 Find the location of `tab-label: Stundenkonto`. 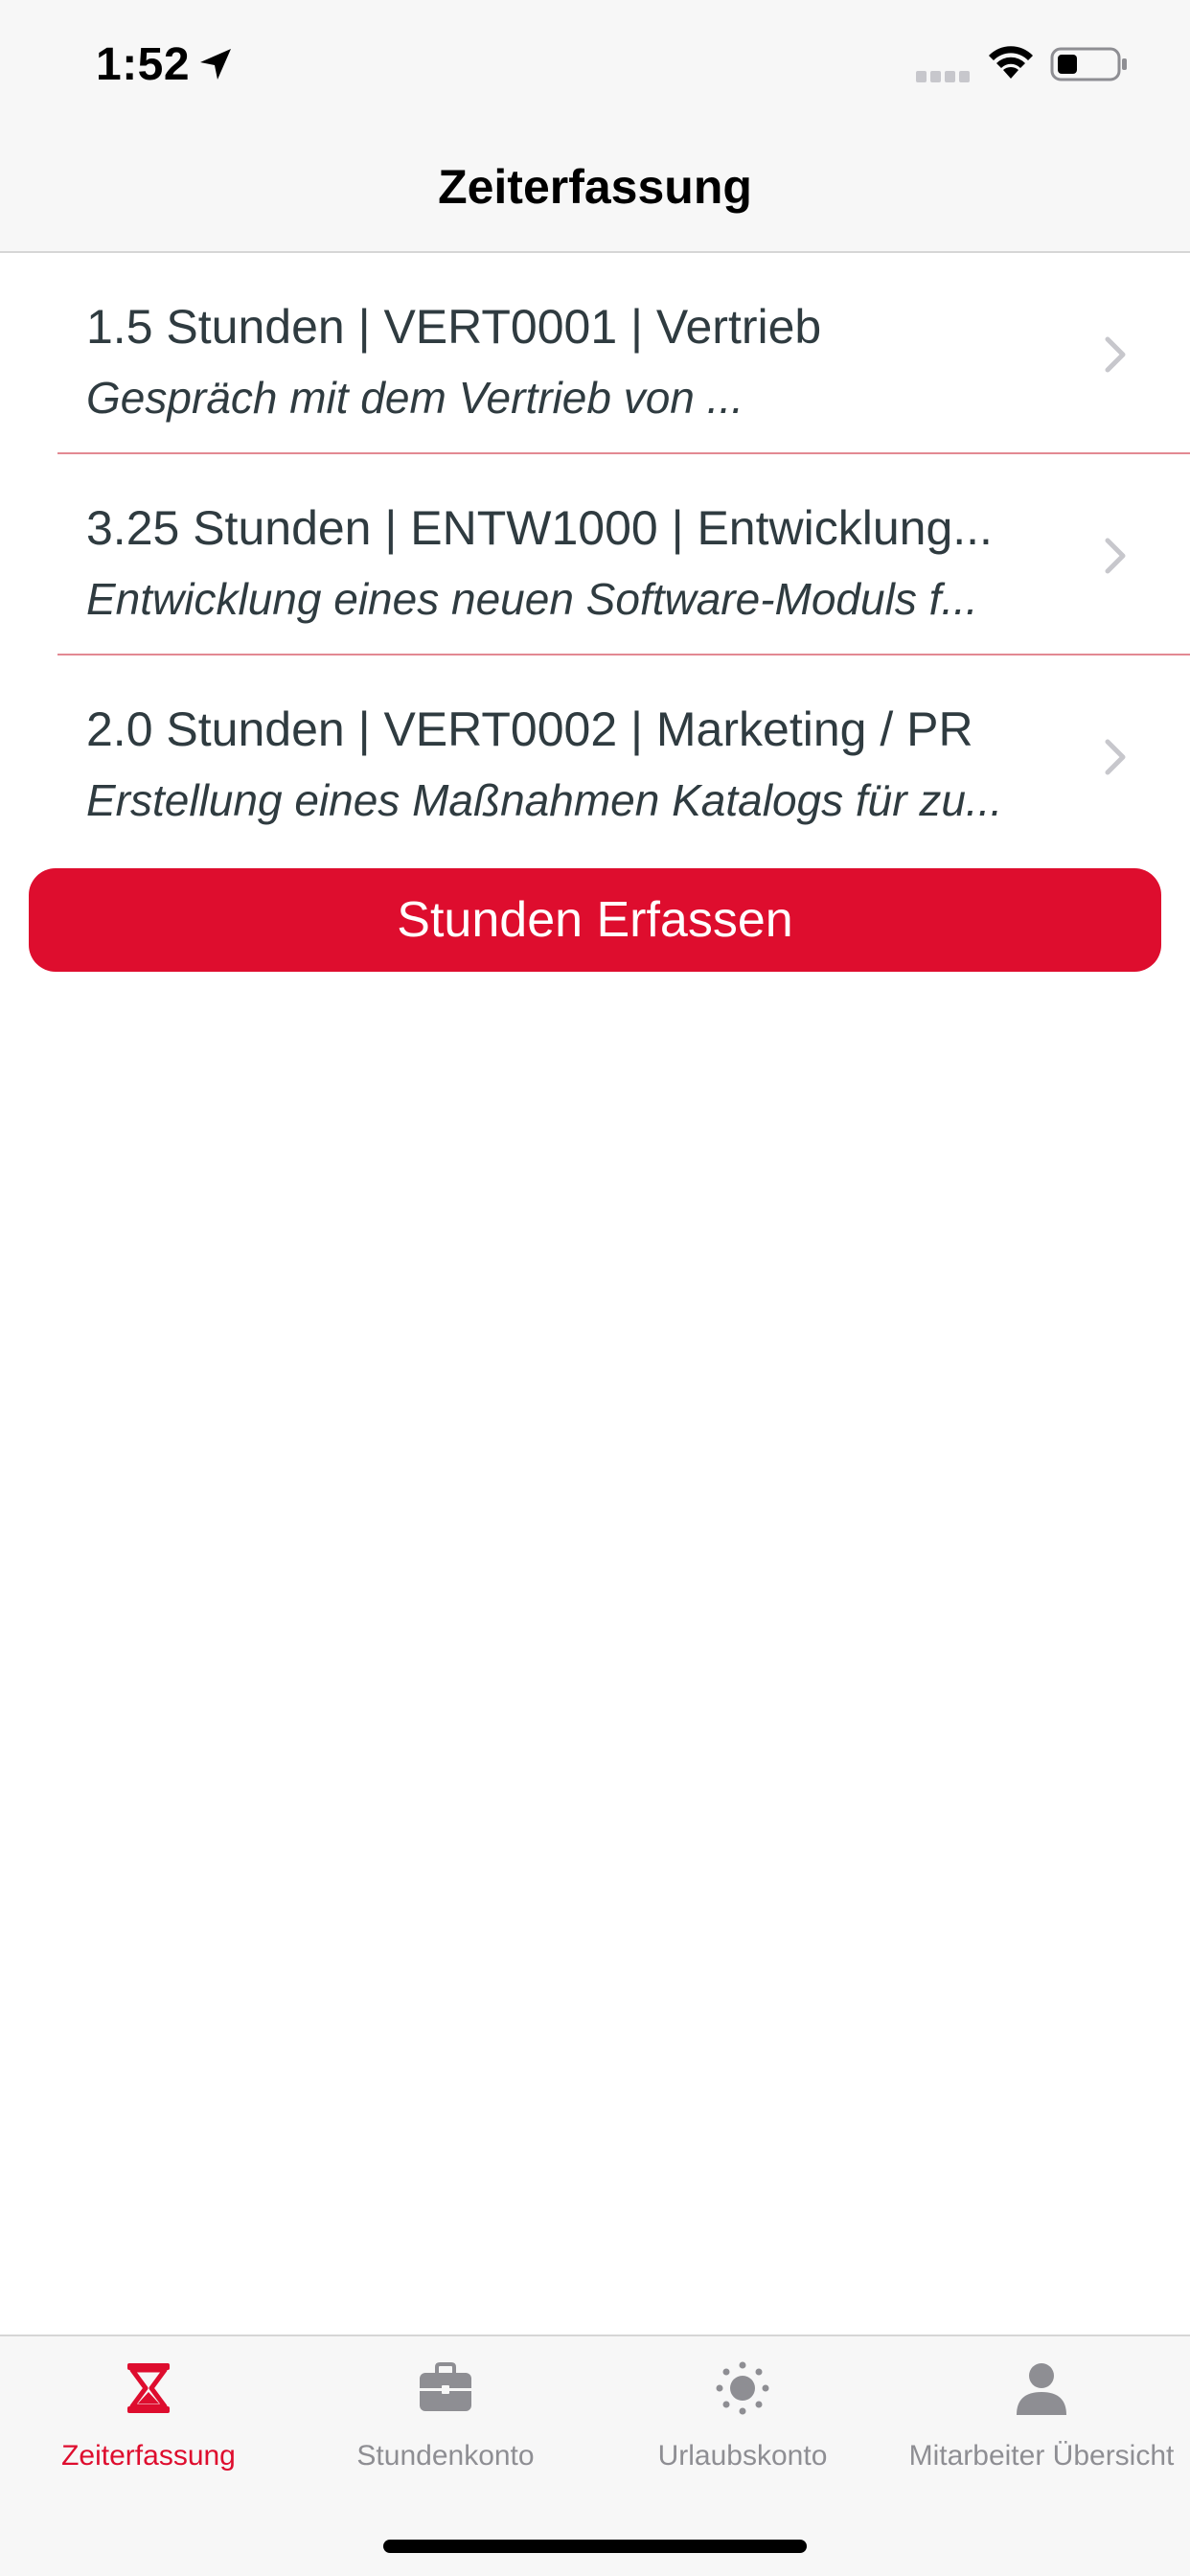

tab-label: Stundenkonto is located at coordinates (445, 2456).